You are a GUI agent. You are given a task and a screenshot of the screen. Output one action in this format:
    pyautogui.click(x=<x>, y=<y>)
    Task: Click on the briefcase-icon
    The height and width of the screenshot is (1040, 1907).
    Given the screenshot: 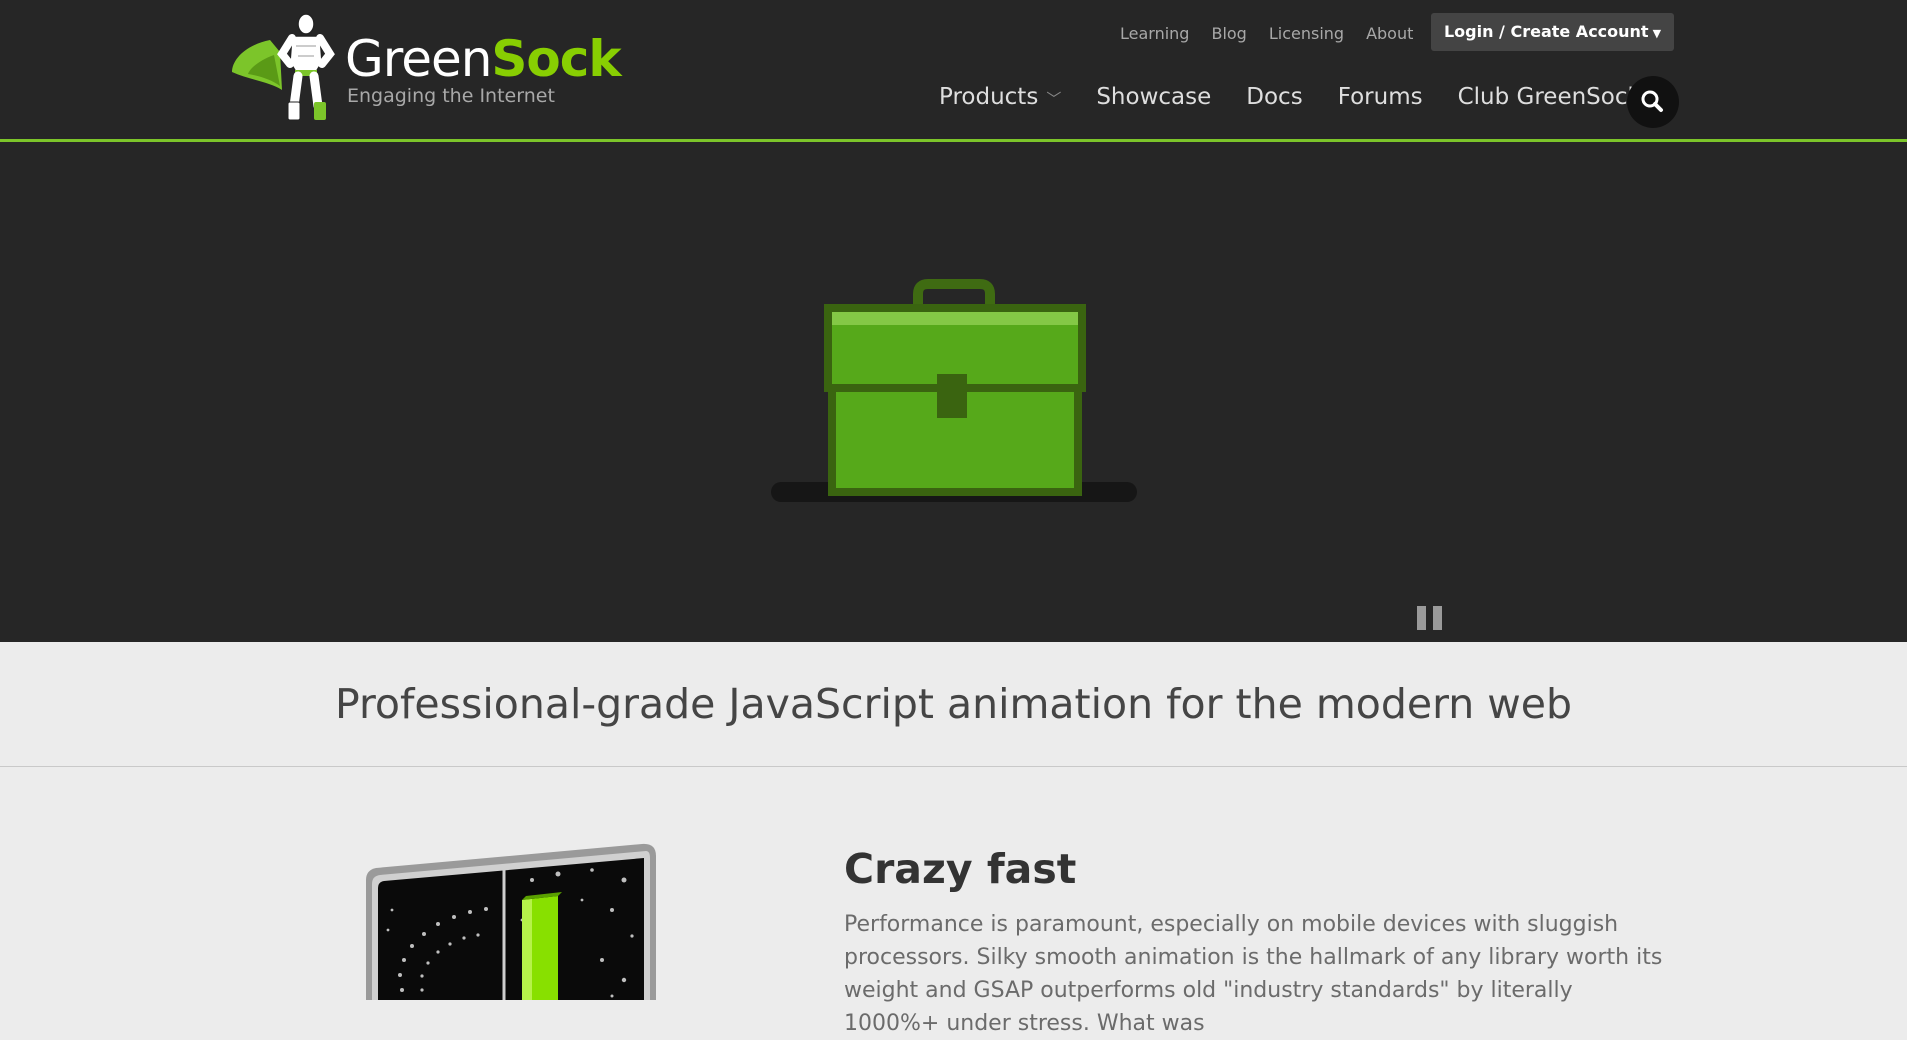 What is the action you would take?
    pyautogui.click(x=954, y=390)
    